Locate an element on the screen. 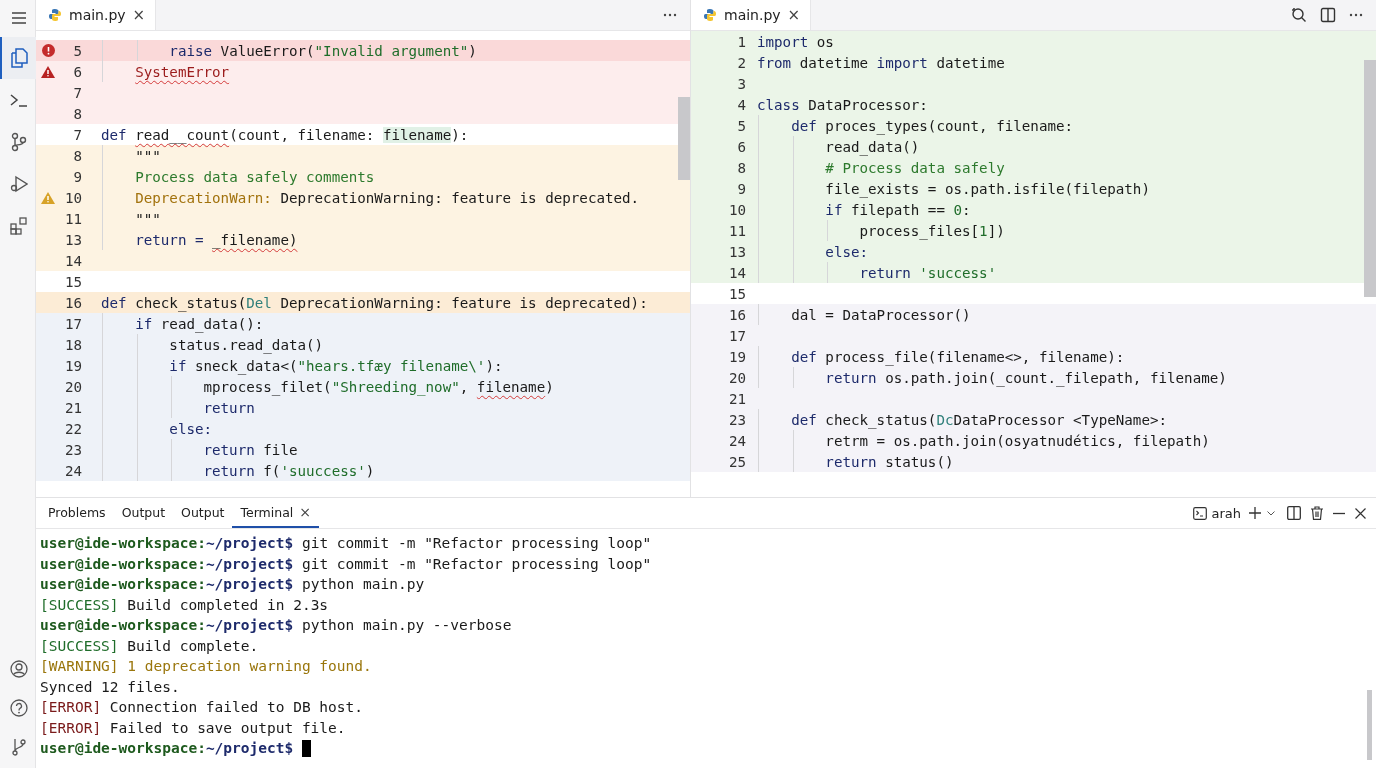 The image size is (1376, 768). explorer-button is located at coordinates (18, 58).